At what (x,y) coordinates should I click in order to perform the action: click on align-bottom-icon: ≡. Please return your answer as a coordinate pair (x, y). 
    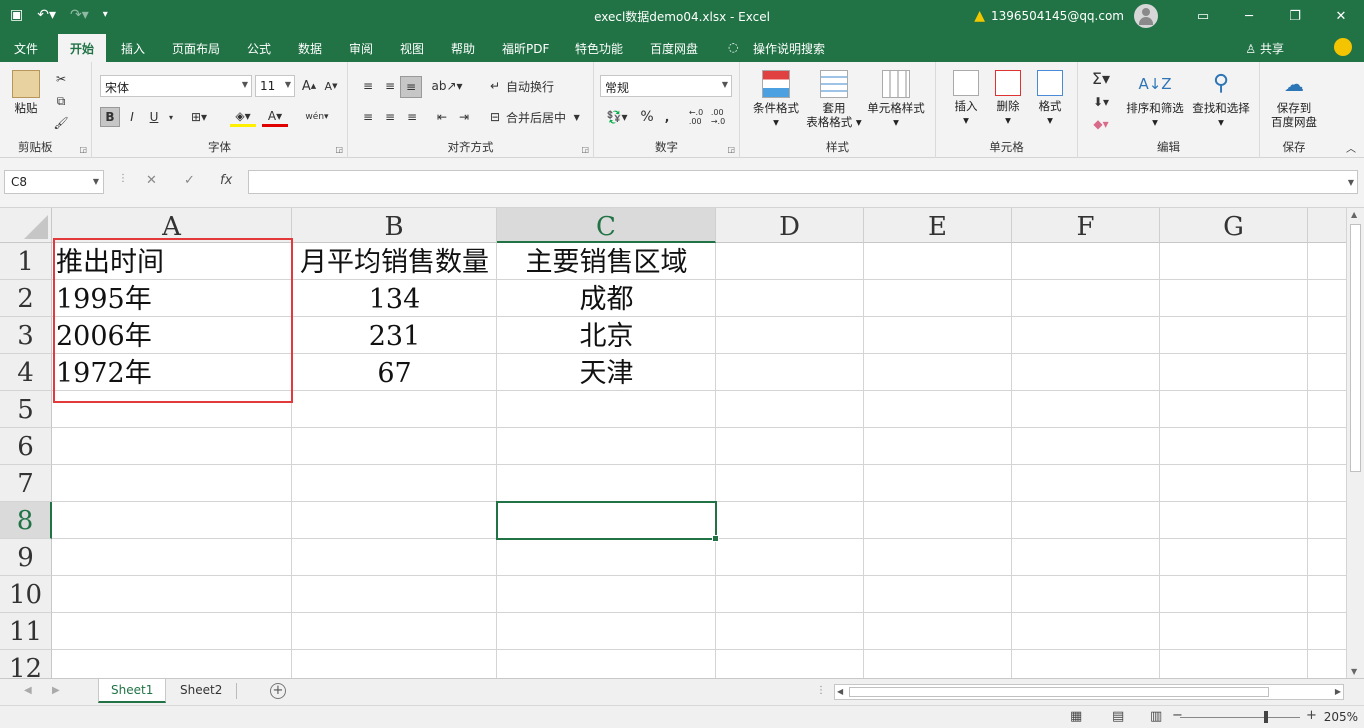
    Looking at the image, I should click on (411, 87).